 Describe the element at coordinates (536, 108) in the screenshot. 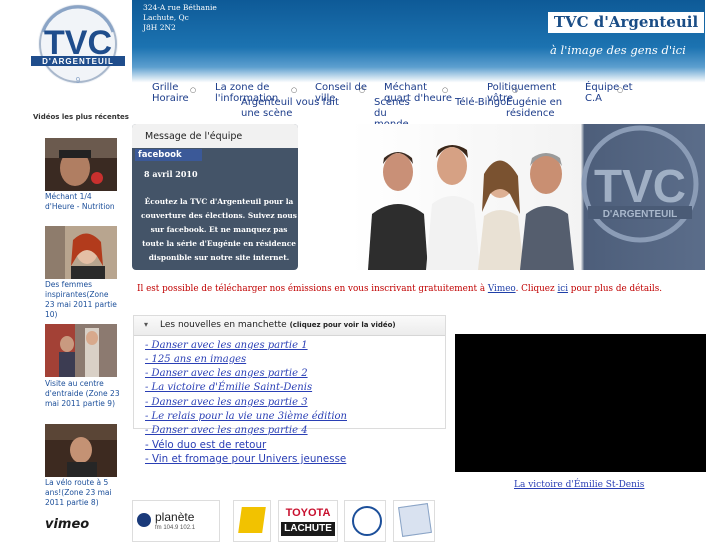

I see `nav-eugenie-residence: Eugénie en résidence` at that location.